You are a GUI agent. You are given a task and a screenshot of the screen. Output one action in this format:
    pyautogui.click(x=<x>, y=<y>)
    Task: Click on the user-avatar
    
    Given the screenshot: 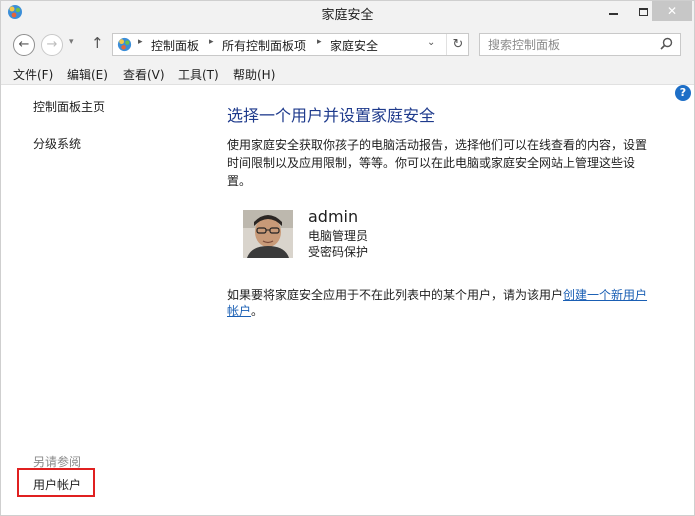 What is the action you would take?
    pyautogui.click(x=268, y=234)
    